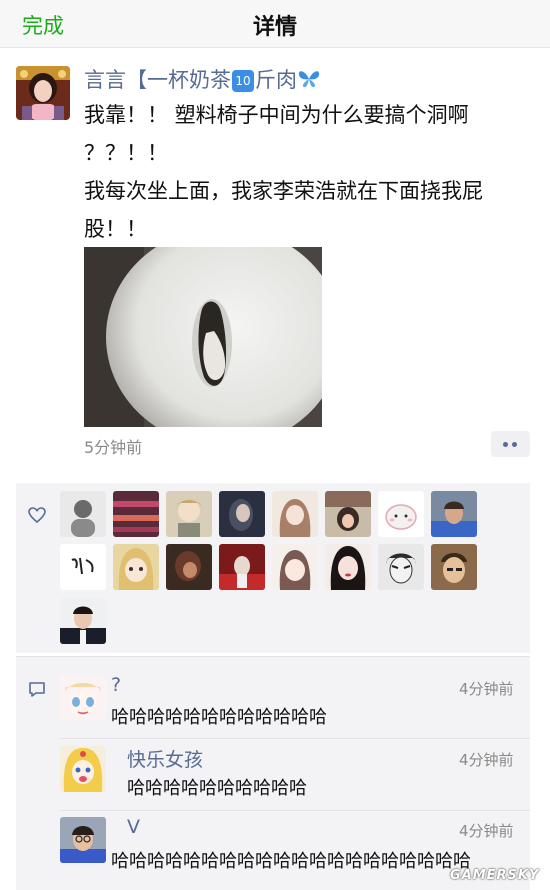  Describe the element at coordinates (116, 685) in the screenshot. I see `commenter-name: ?` at that location.